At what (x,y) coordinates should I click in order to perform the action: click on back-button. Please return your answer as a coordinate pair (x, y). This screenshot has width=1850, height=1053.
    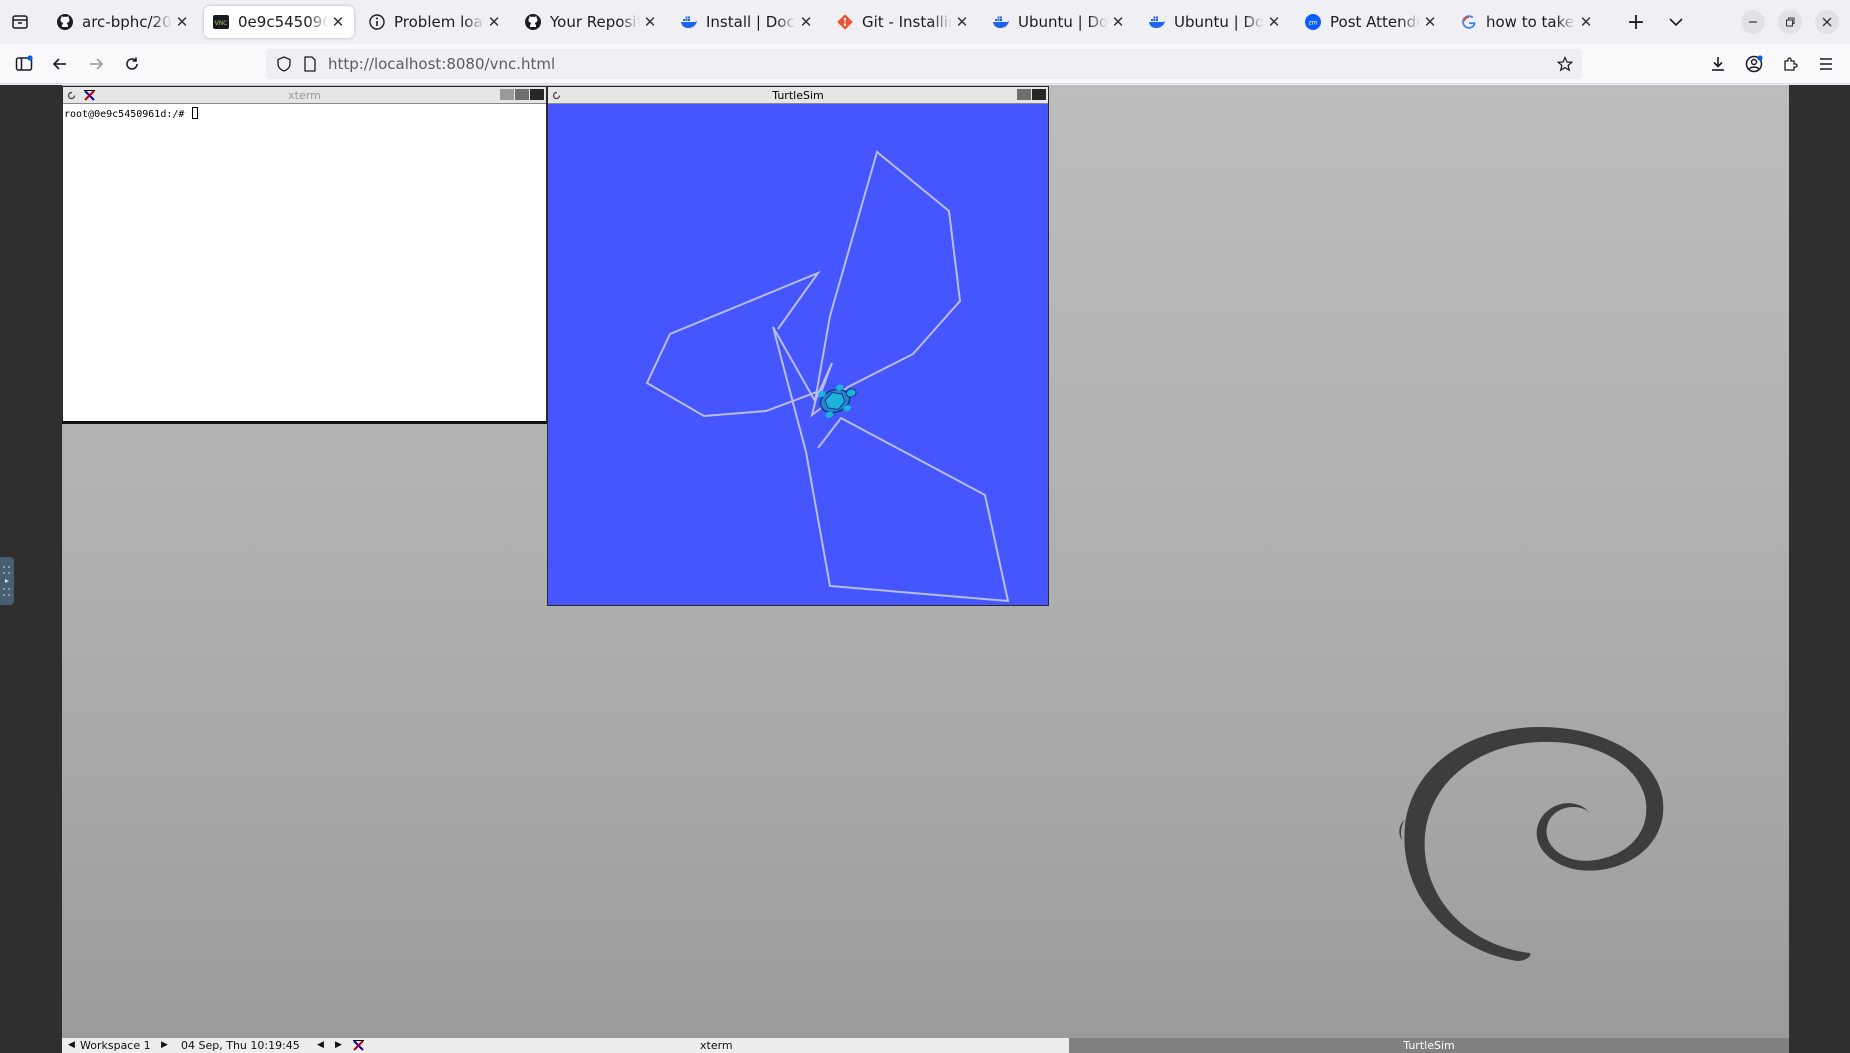
    Looking at the image, I should click on (60, 64).